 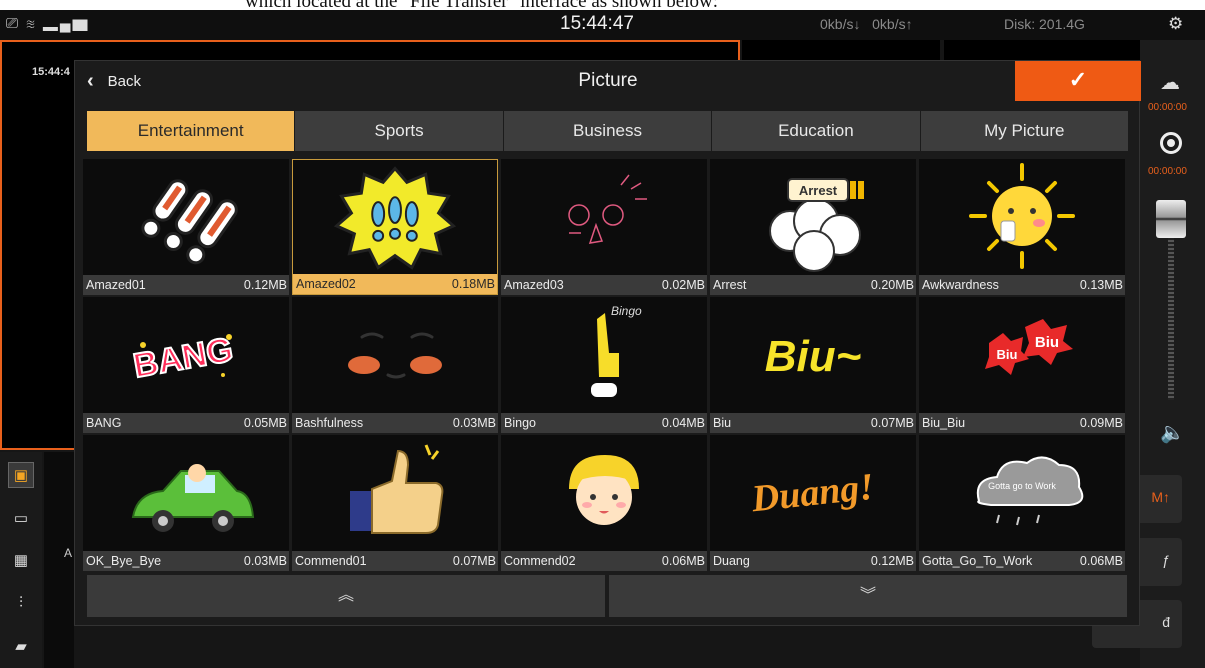 I want to click on tab-my-picture: My Picture, so click(x=1024, y=131).